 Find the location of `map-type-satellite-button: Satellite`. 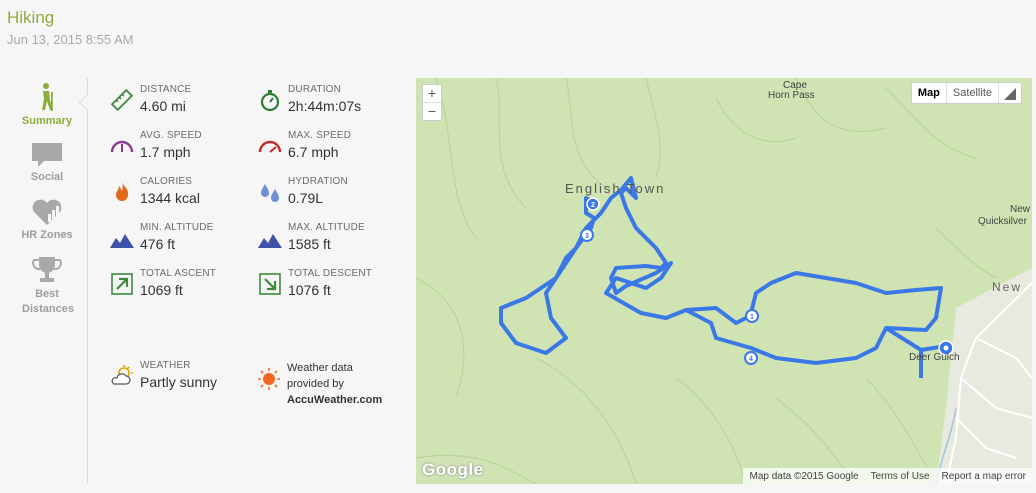

map-type-satellite-button: Satellite is located at coordinates (973, 93).